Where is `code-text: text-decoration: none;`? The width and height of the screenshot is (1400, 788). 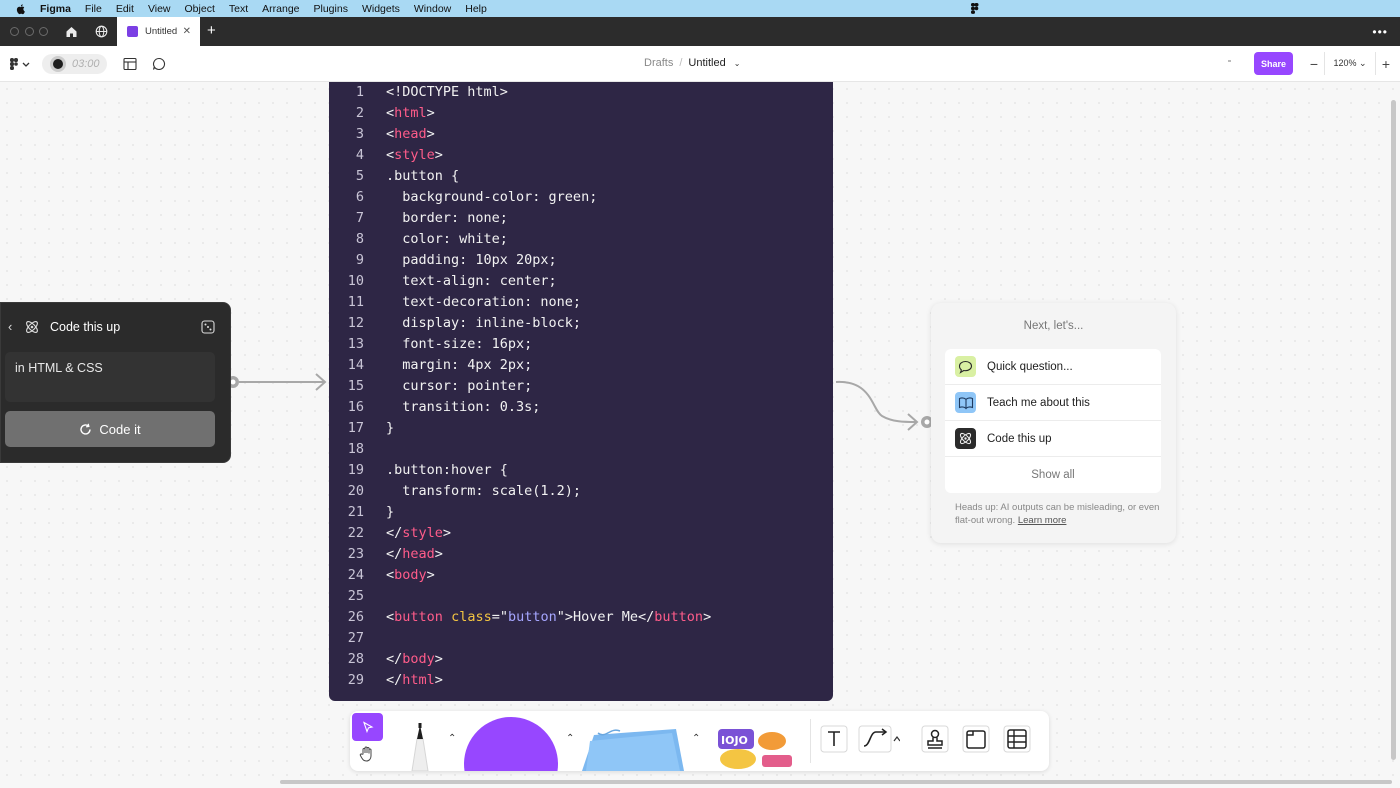 code-text: text-decoration: none; is located at coordinates (483, 302).